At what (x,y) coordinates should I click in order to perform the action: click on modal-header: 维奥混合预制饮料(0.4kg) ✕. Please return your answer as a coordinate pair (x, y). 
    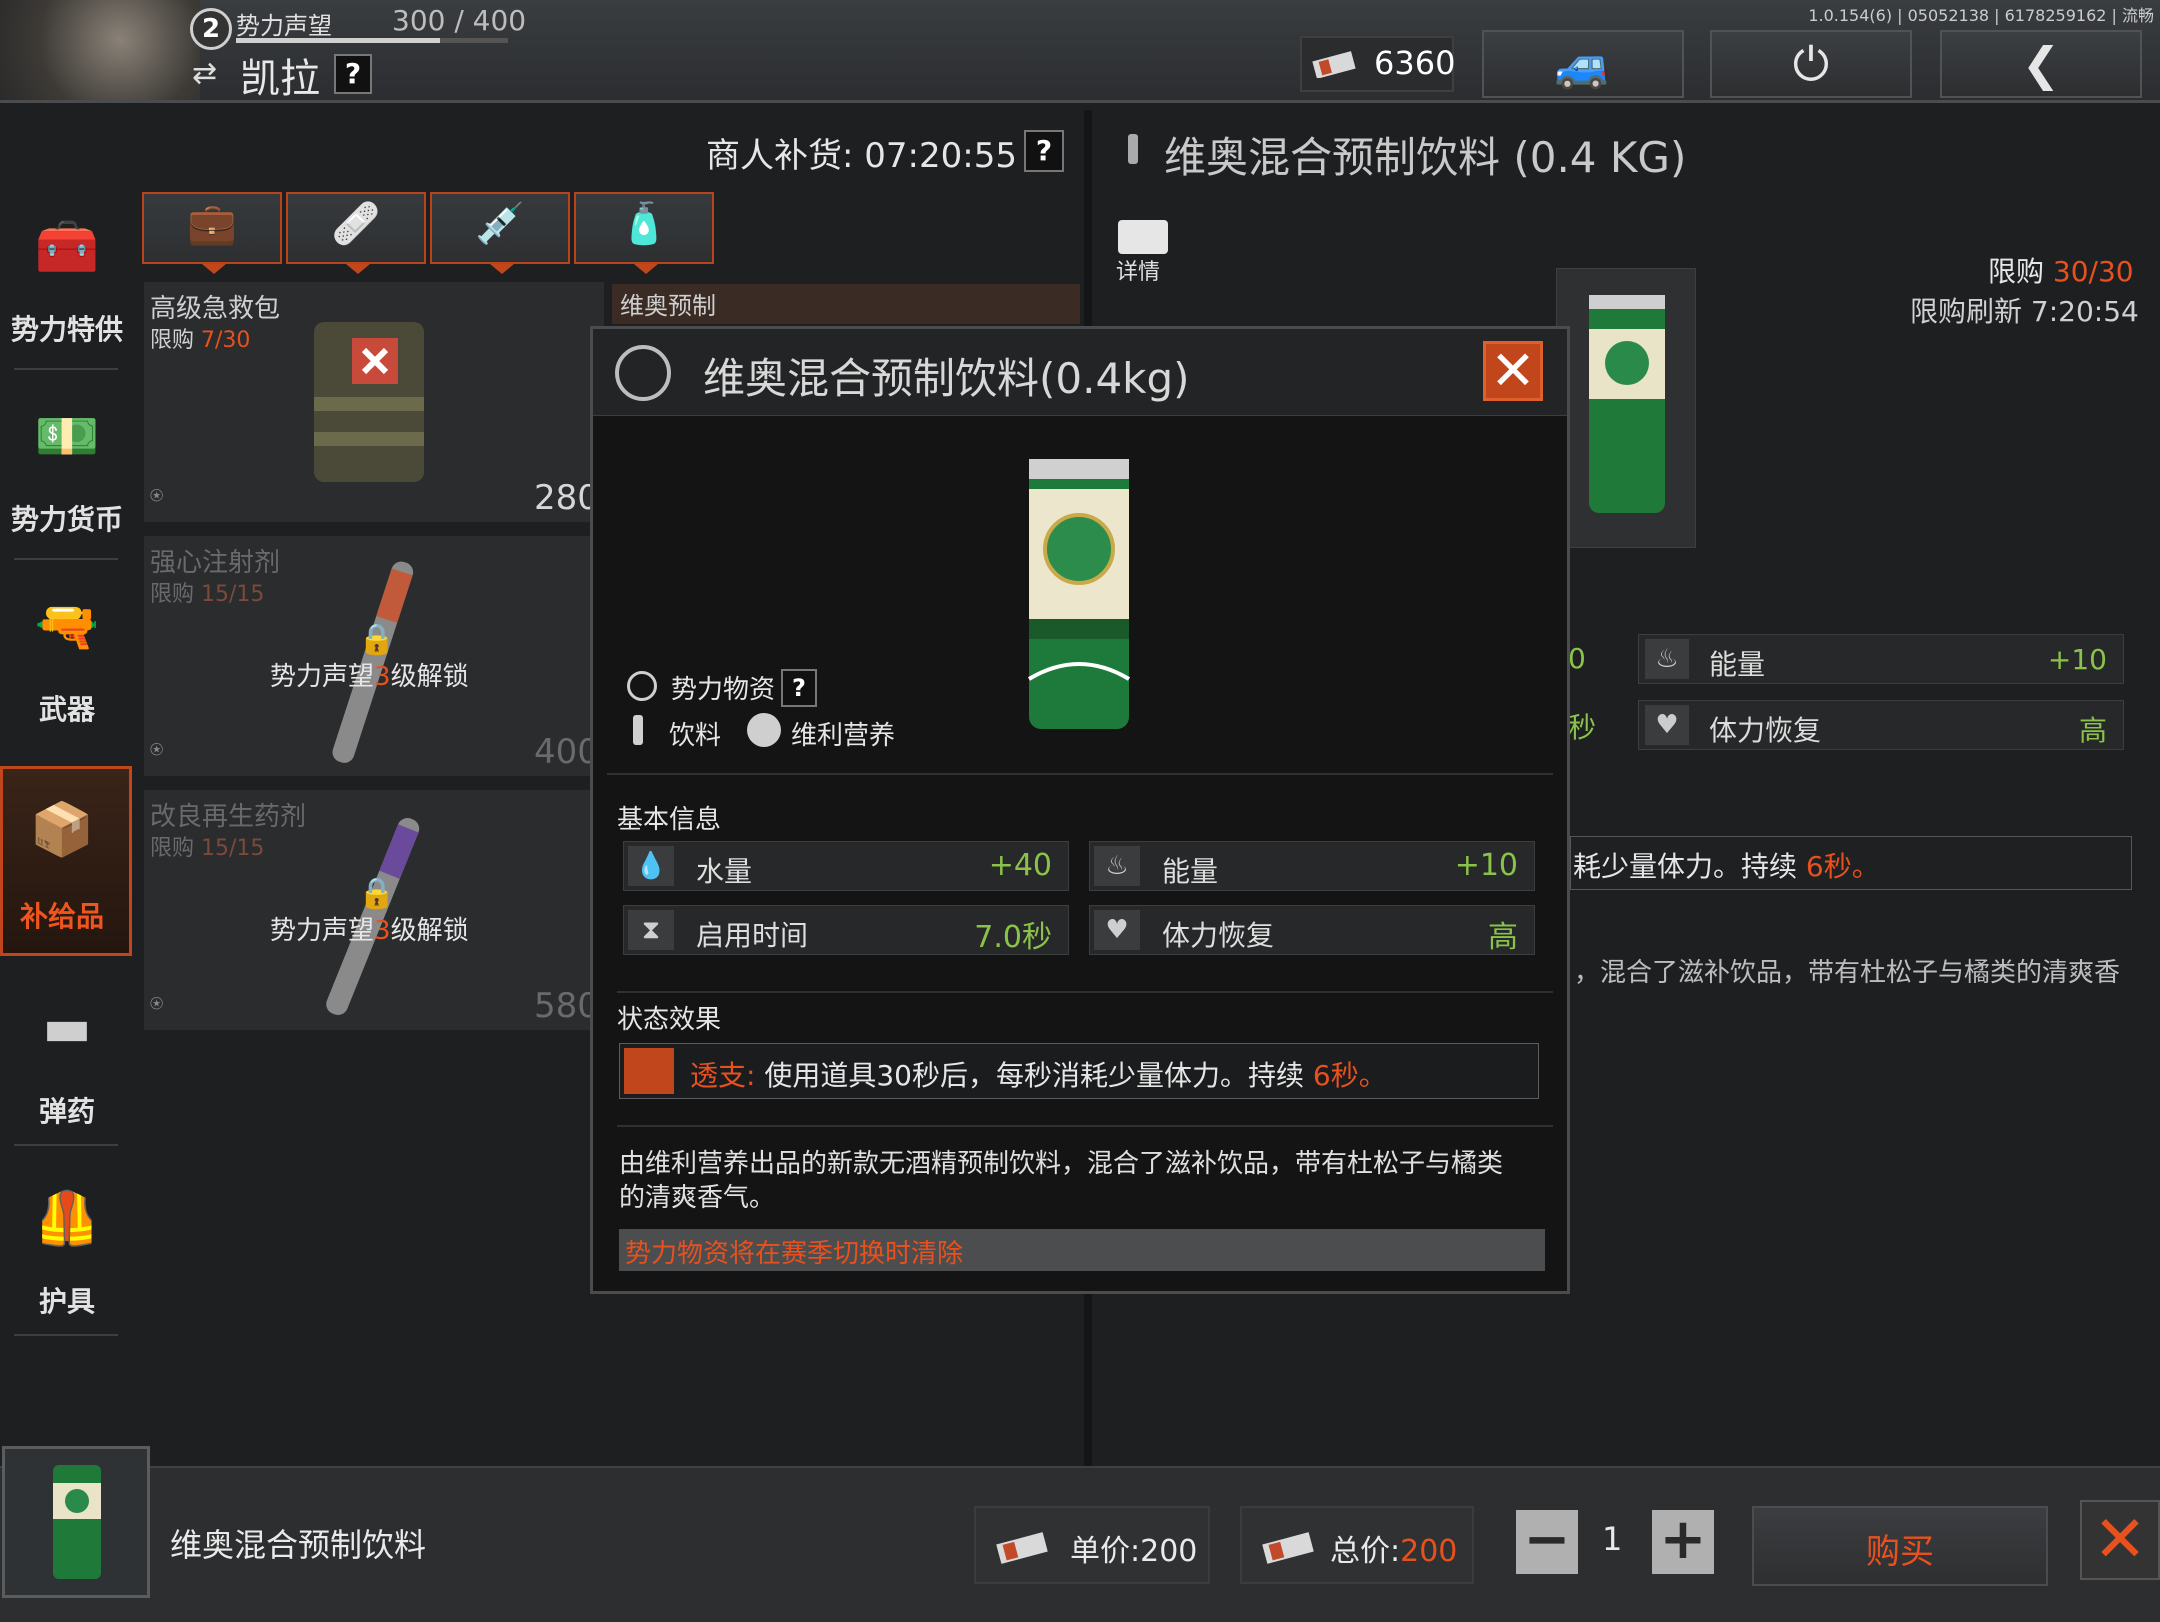
    Looking at the image, I should click on (1080, 372).